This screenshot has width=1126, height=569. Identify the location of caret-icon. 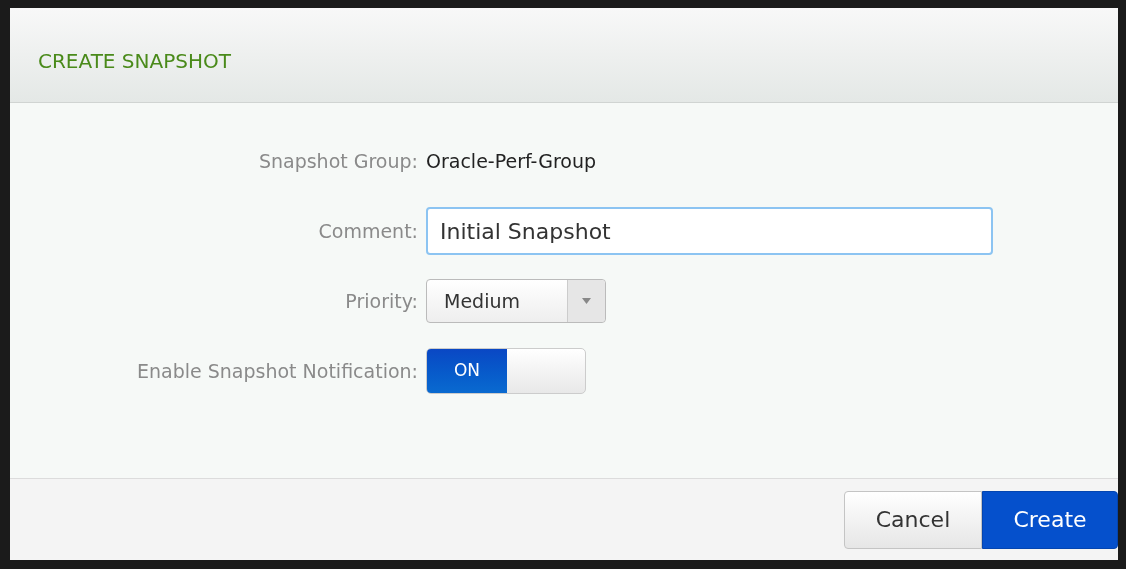
(586, 301).